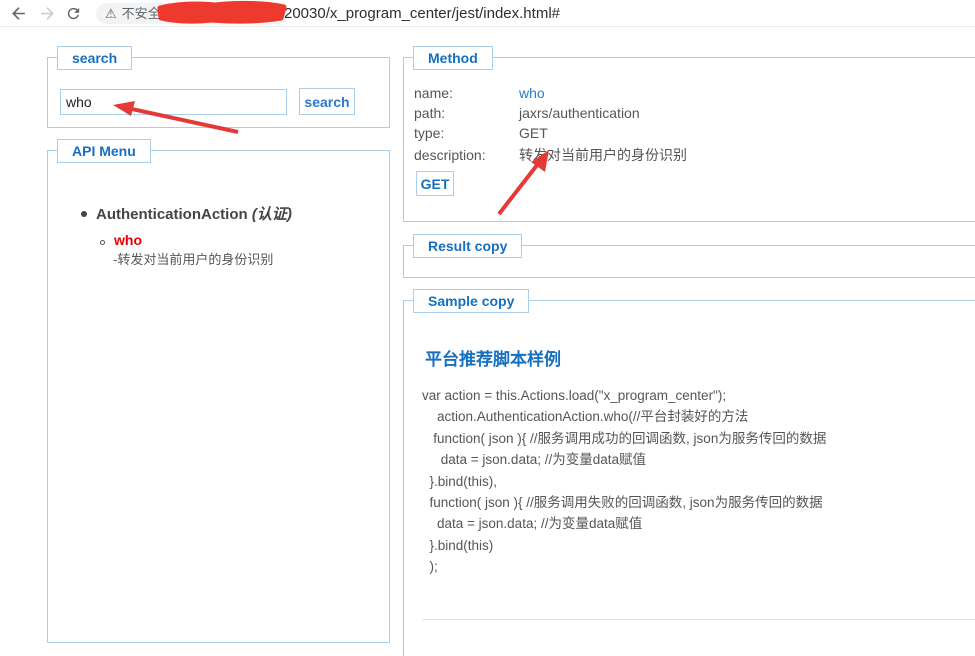 The height and width of the screenshot is (656, 975). I want to click on method-row-path: path: jaxrs/authentication, so click(527, 113).